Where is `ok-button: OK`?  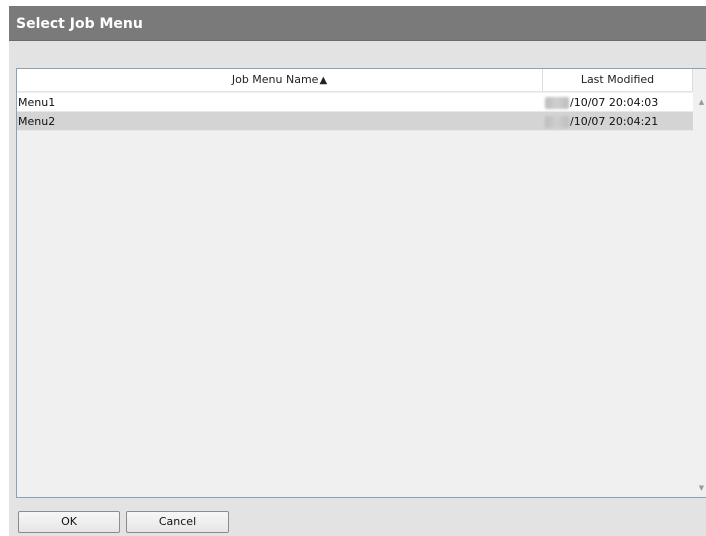 ok-button: OK is located at coordinates (69, 522).